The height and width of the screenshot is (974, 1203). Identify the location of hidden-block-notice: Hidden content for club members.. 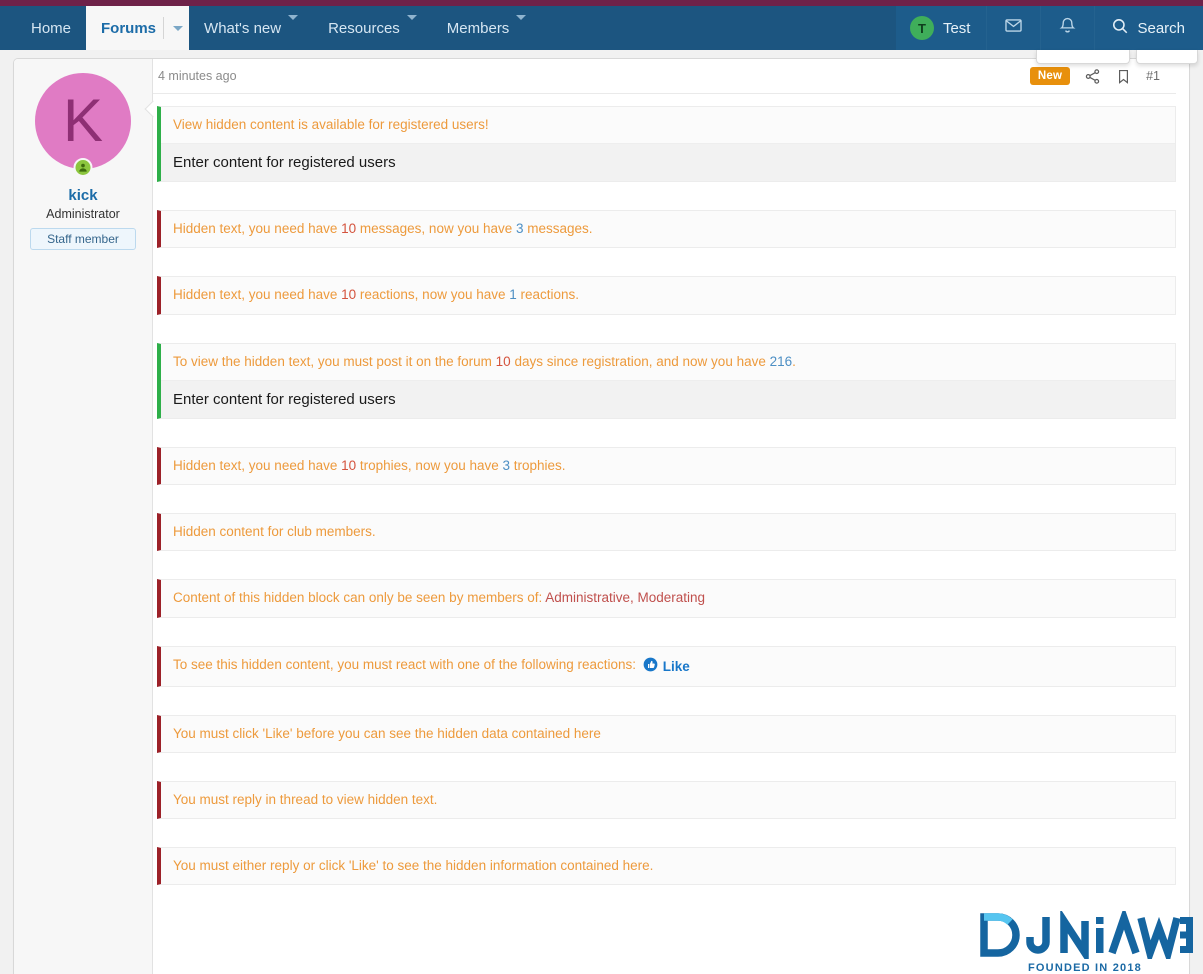
(668, 532).